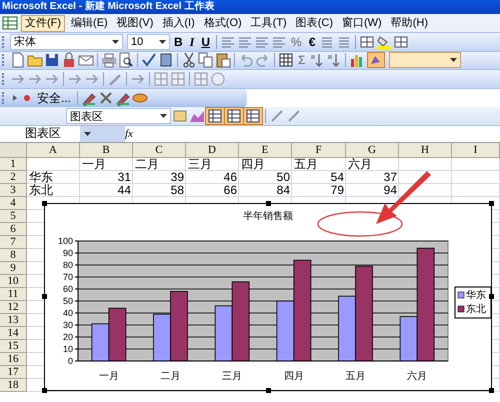  Describe the element at coordinates (212, 164) in the screenshot. I see `table-cell: 三月` at that location.